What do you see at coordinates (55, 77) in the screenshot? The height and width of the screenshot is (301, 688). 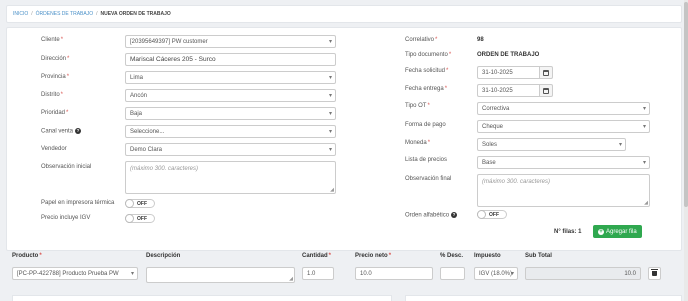 I see `provincia-label: Provincia*` at bounding box center [55, 77].